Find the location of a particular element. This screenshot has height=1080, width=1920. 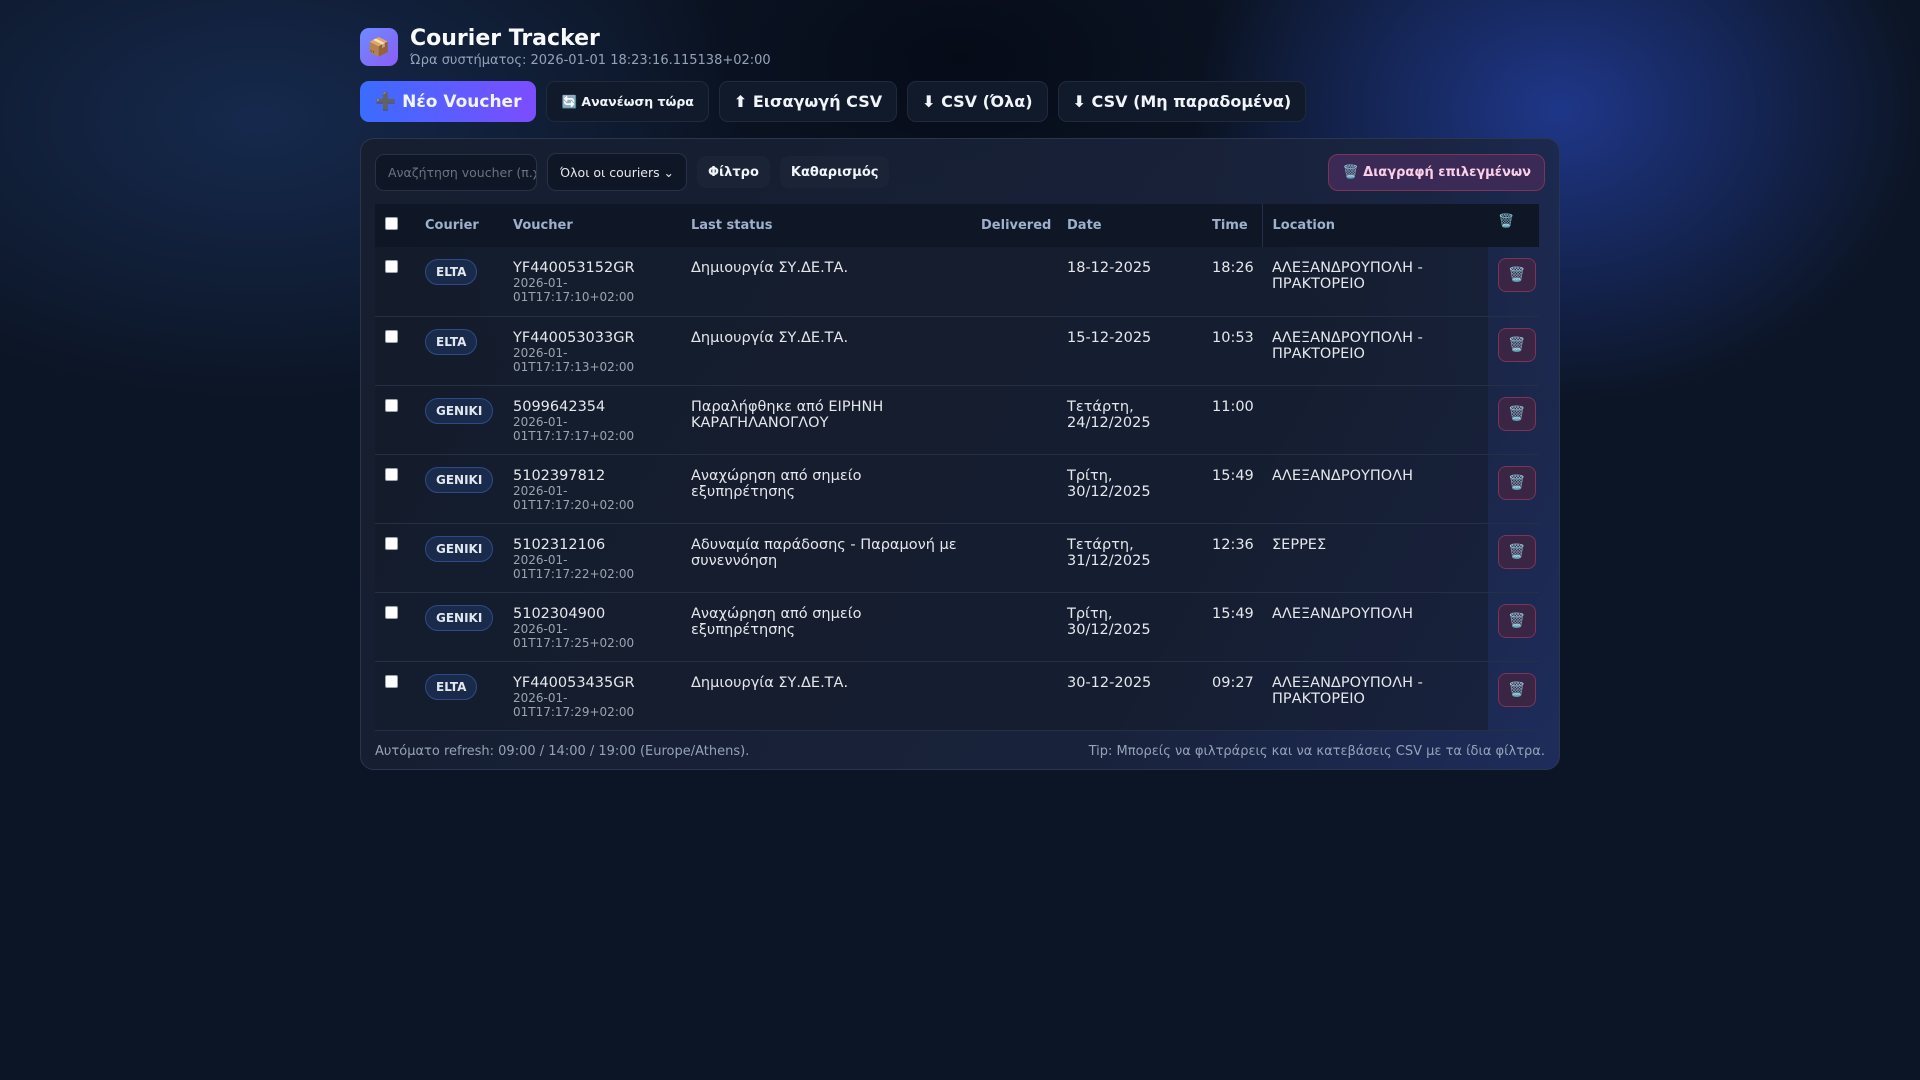

chevron-down-icon: ⌄ is located at coordinates (668, 172).